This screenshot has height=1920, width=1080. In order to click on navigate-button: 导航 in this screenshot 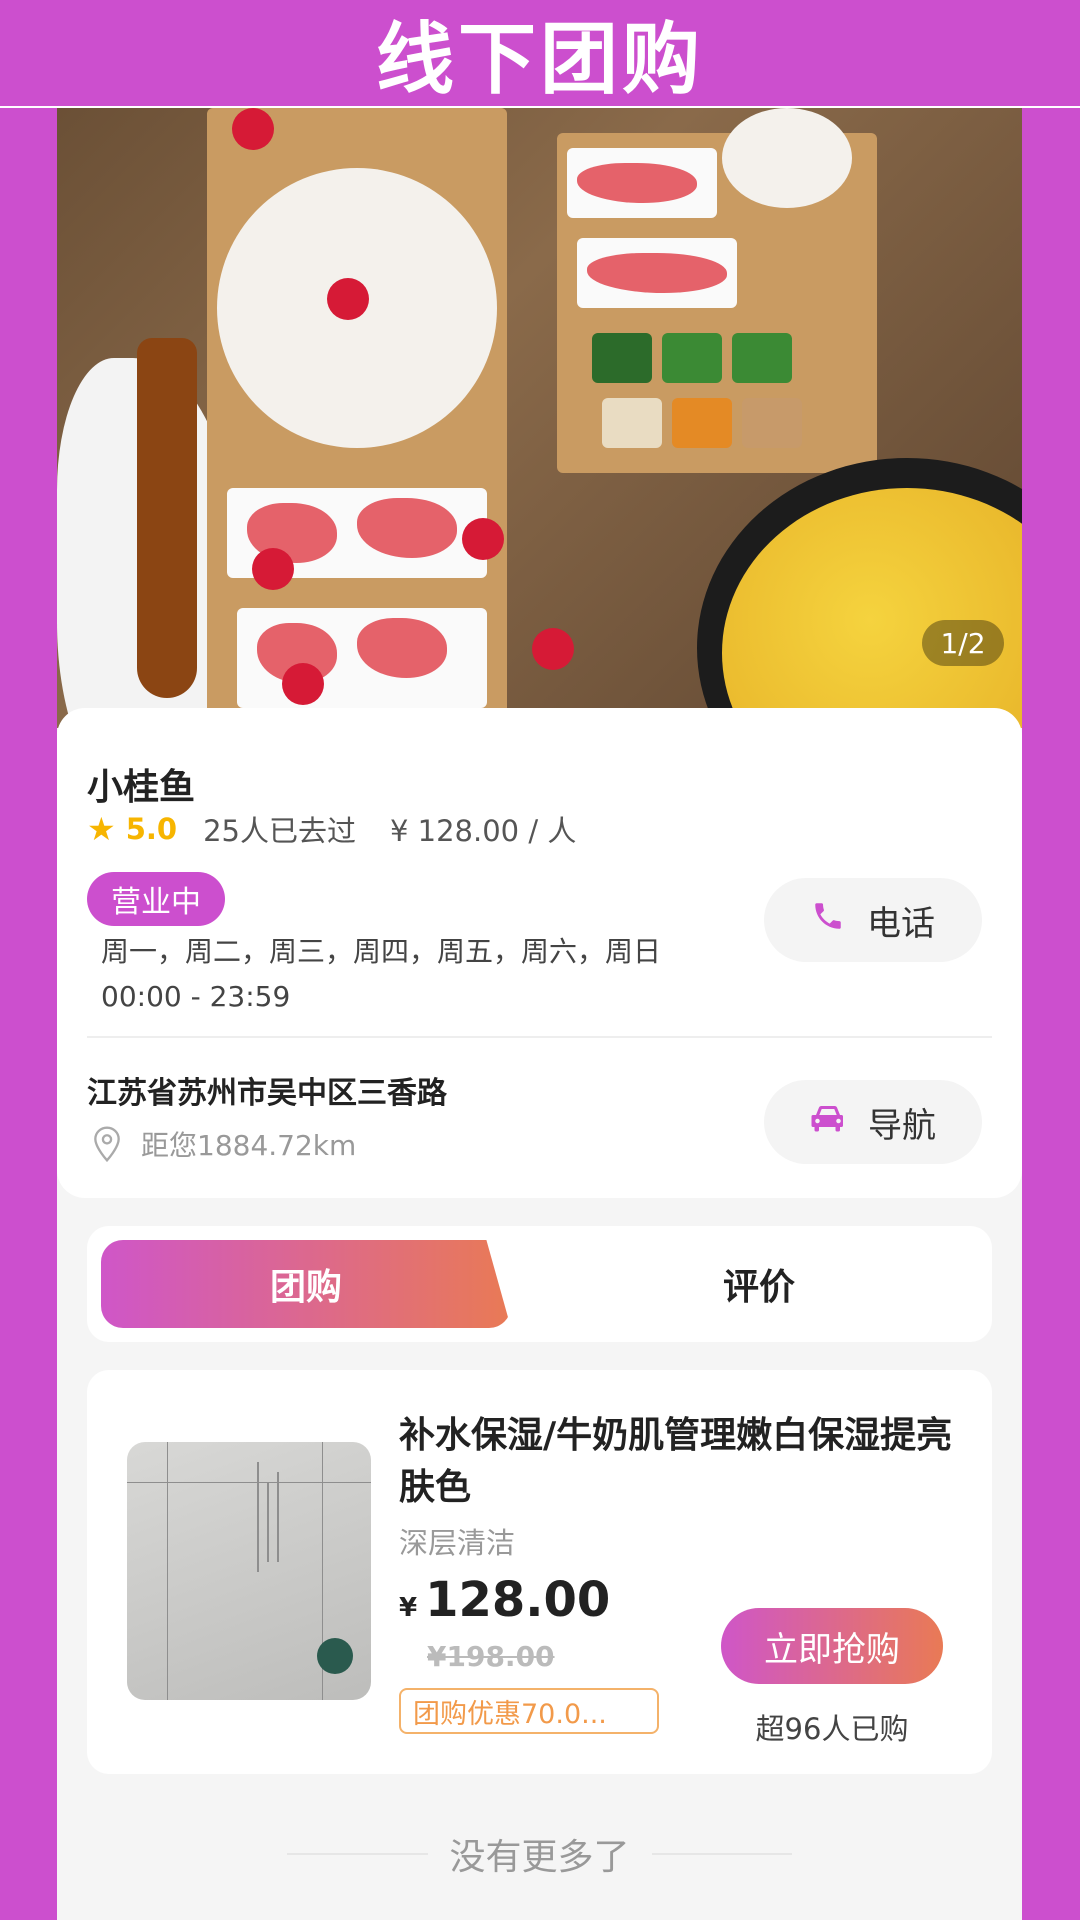, I will do `click(873, 1122)`.